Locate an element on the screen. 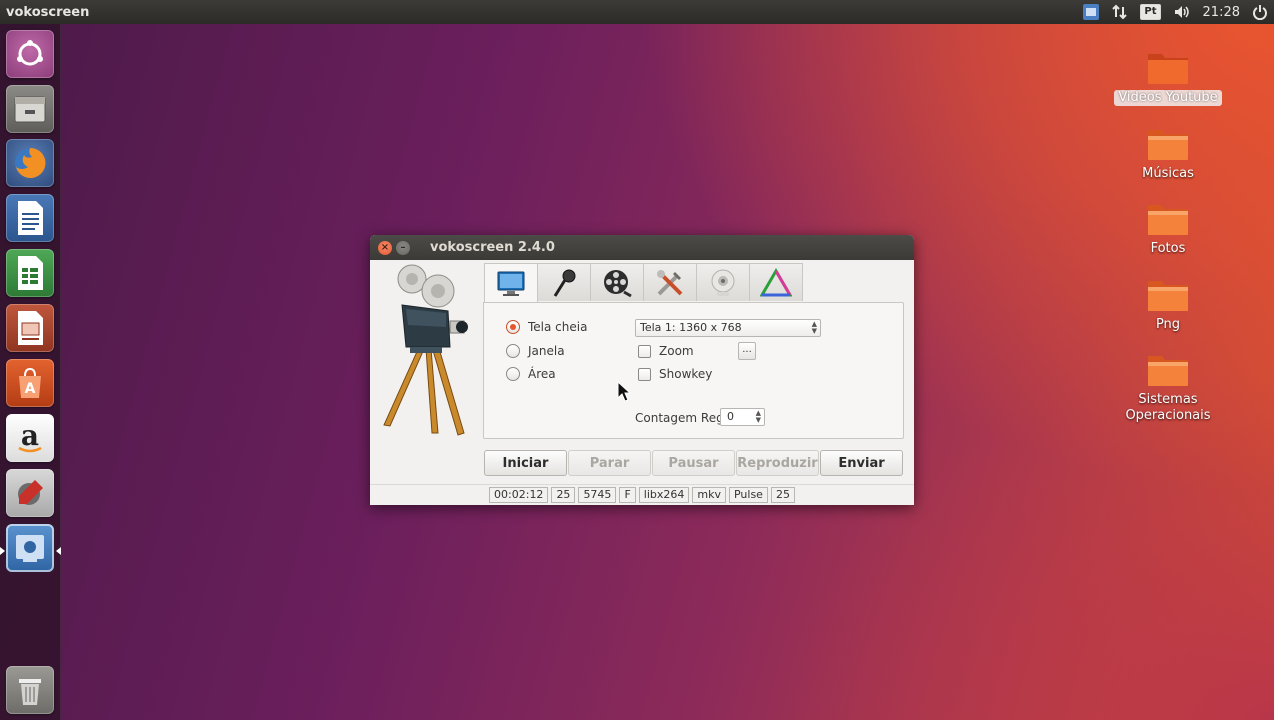 Image resolution: width=1274 pixels, height=720 pixels. tab-audio is located at coordinates (564, 282).